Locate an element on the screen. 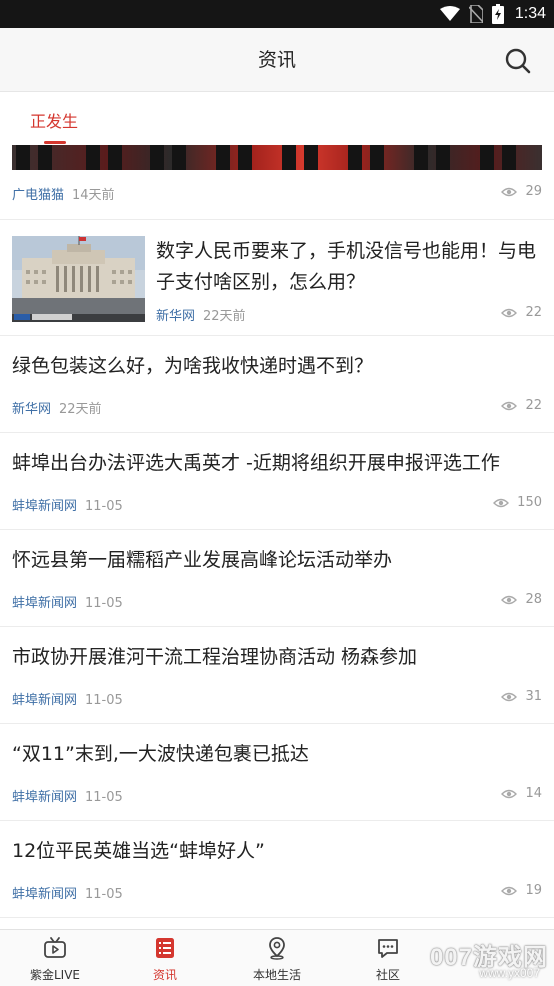 This screenshot has width=554, height=986. news-meta: 广电猫猫 14天前 is located at coordinates (63, 193).